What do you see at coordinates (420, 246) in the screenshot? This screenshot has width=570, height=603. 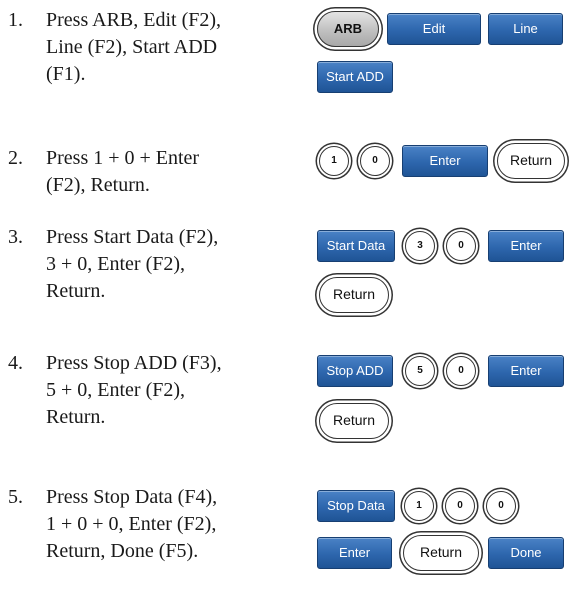 I see `digit-3-key: 3` at bounding box center [420, 246].